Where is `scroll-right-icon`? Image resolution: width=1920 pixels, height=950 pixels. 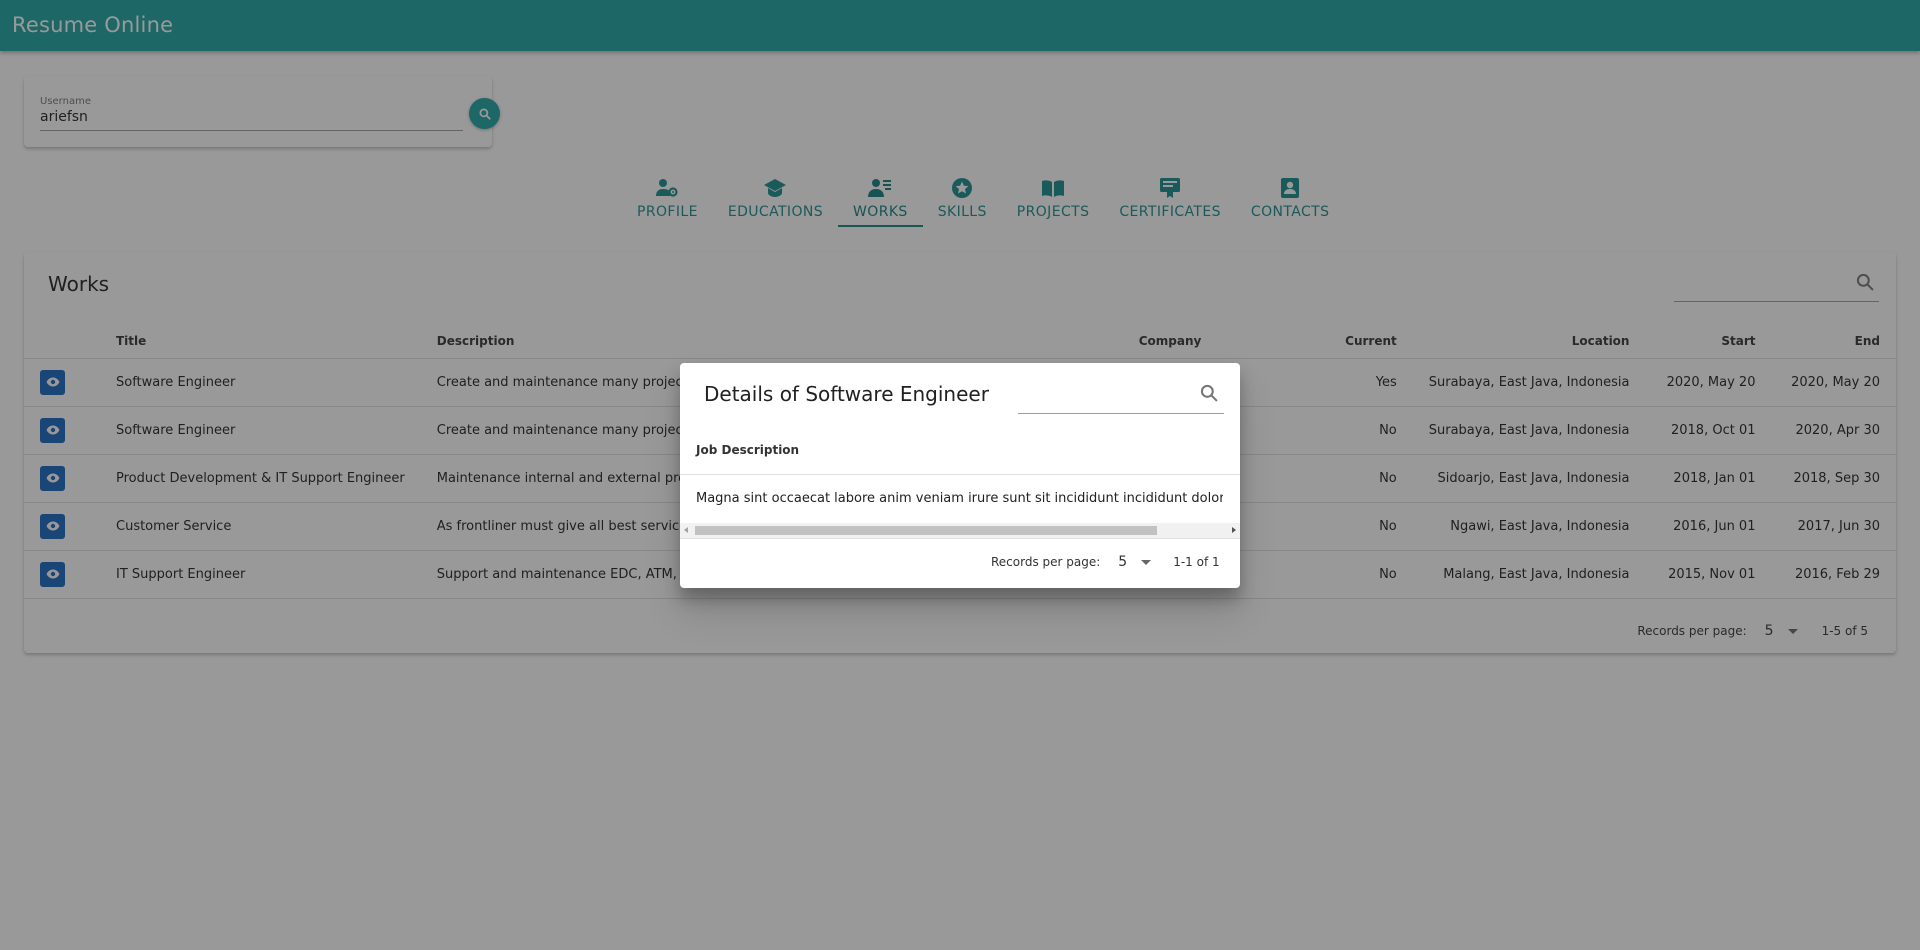 scroll-right-icon is located at coordinates (1234, 530).